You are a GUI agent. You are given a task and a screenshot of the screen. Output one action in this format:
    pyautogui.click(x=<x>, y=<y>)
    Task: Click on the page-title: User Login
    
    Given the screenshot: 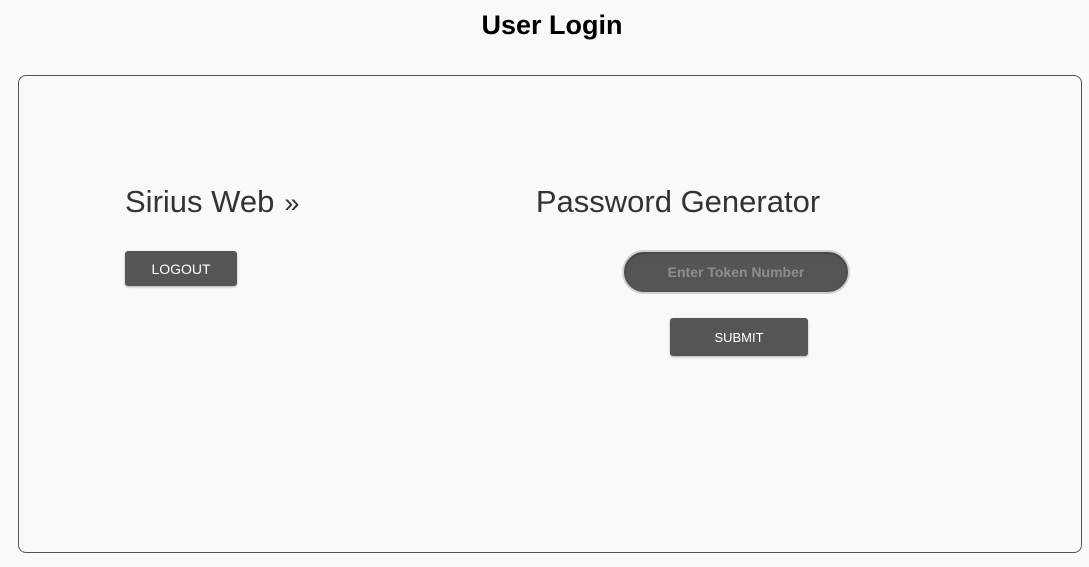 What is the action you would take?
    pyautogui.click(x=552, y=25)
    